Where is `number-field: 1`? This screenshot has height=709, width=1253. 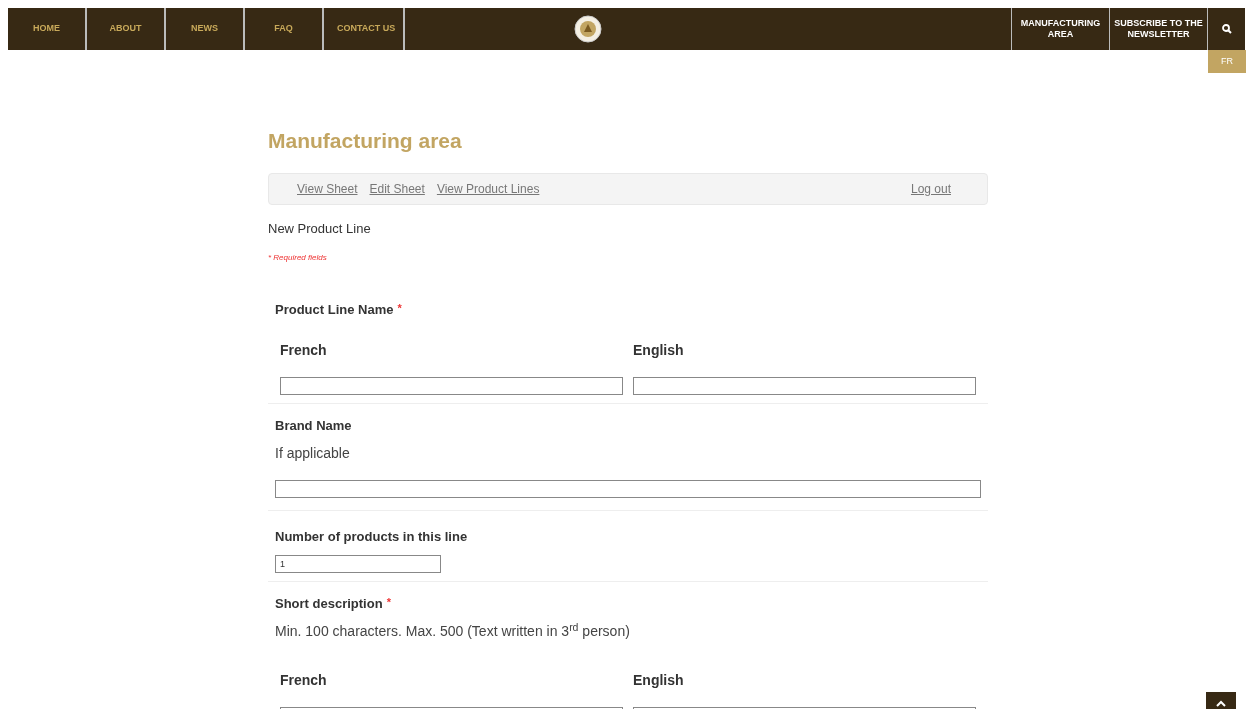
number-field: 1 is located at coordinates (358, 563).